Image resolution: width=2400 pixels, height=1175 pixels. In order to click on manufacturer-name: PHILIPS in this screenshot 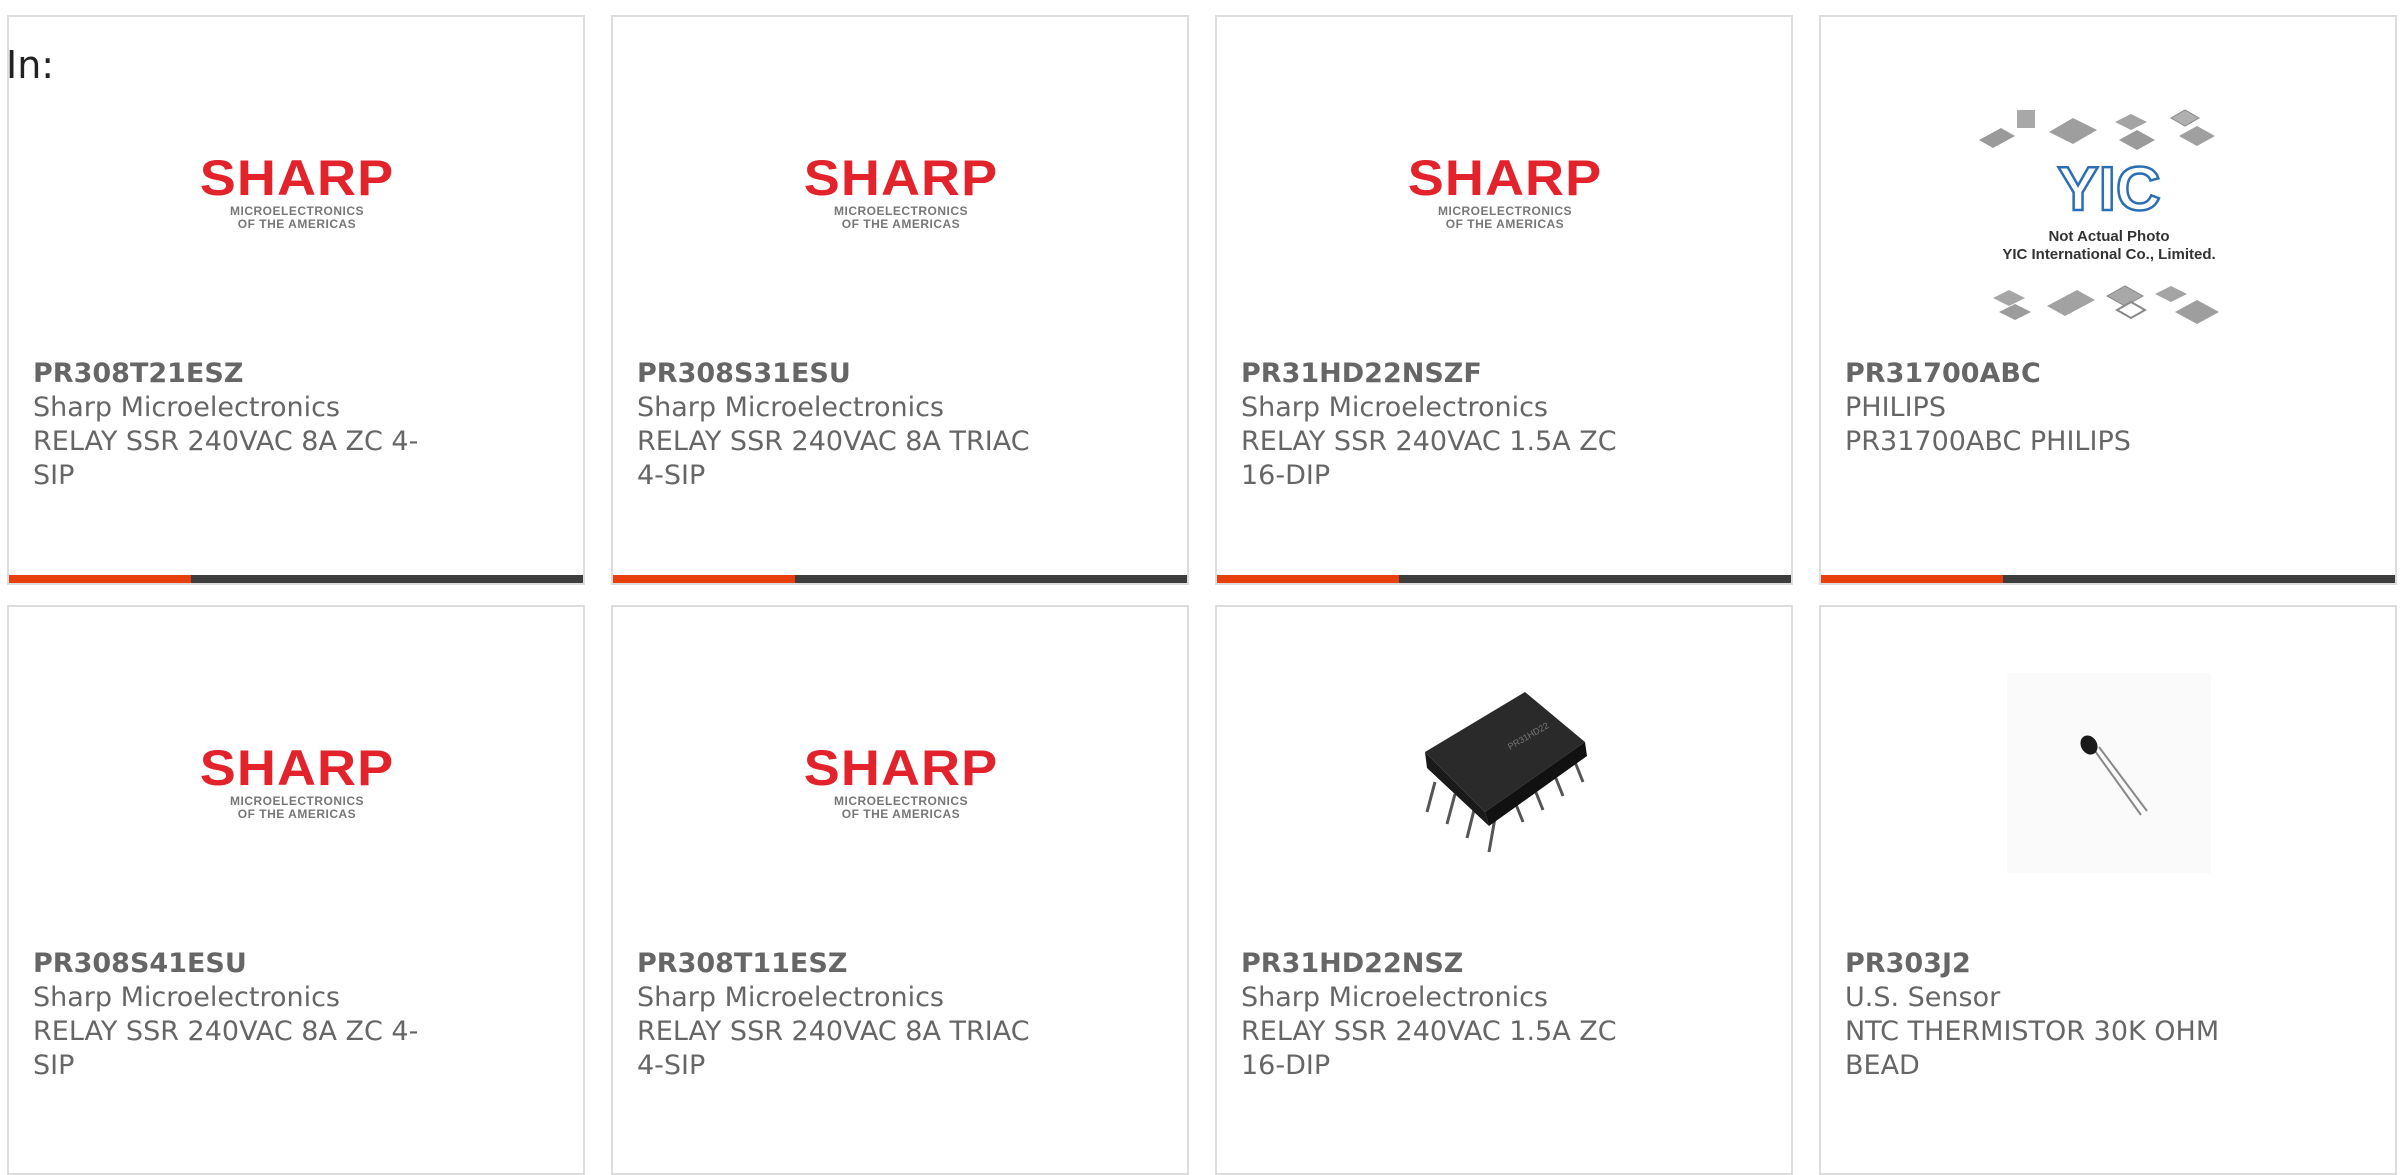, I will do `click(1895, 407)`.